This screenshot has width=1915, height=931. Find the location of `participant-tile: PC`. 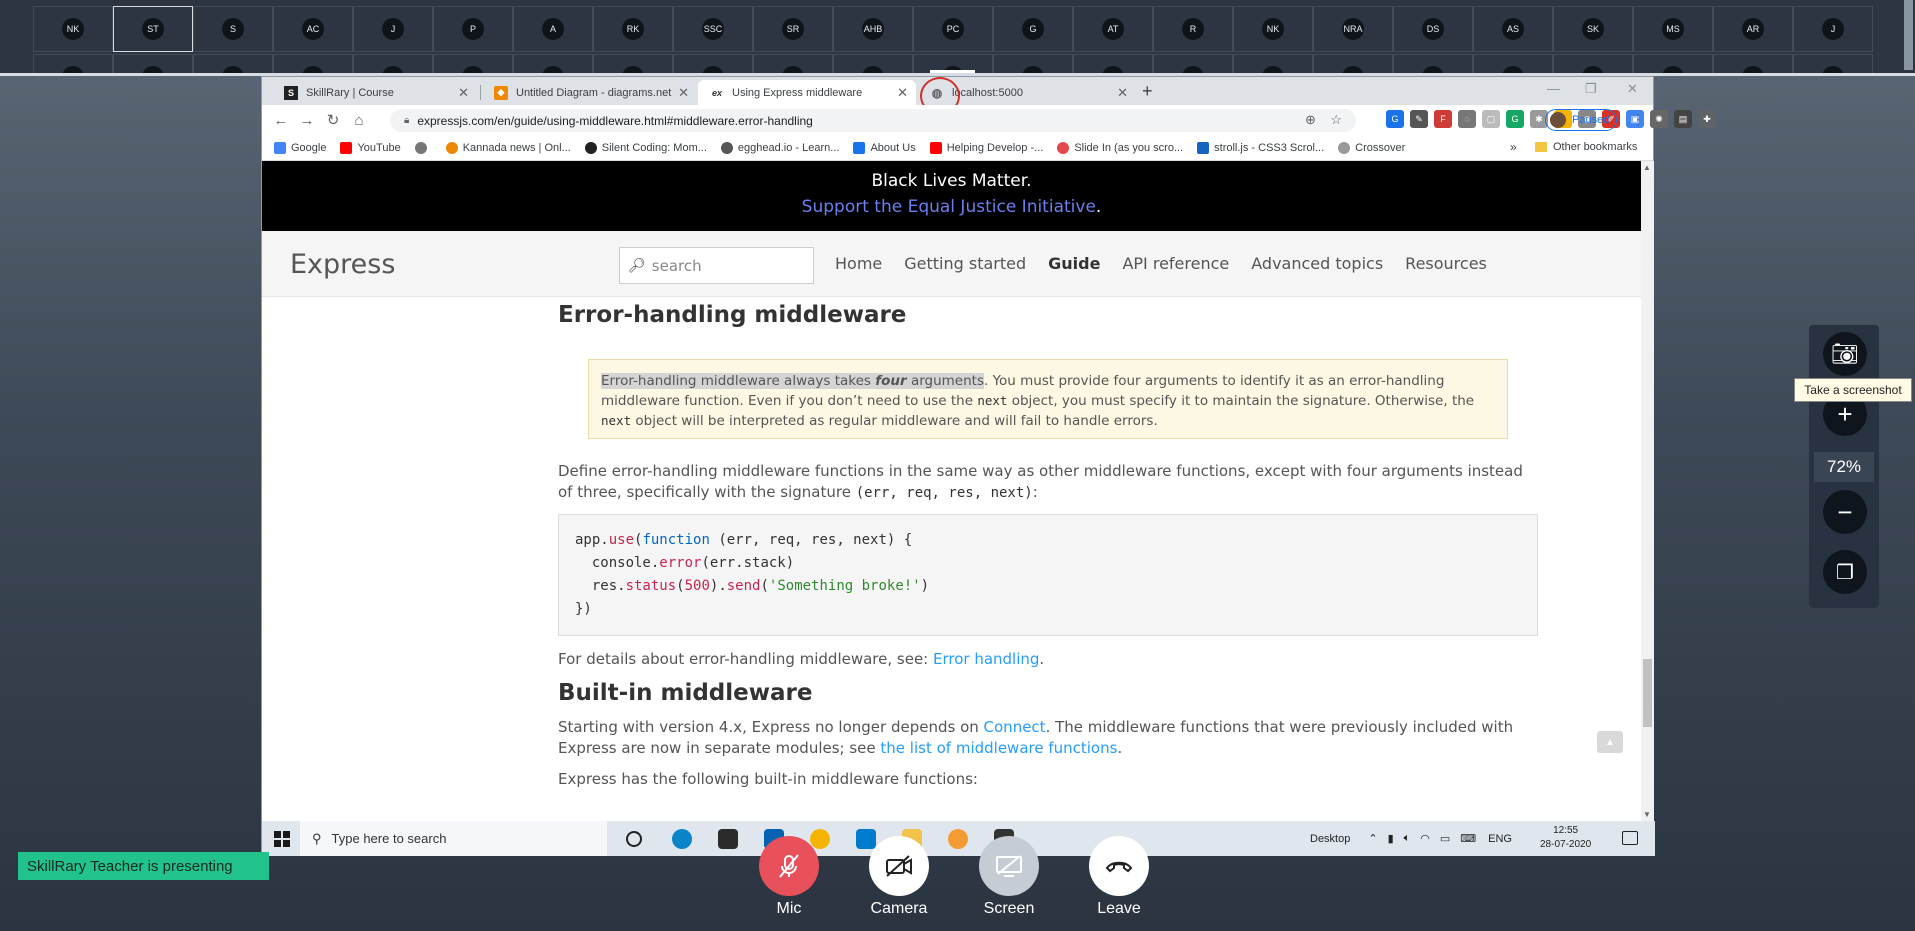

participant-tile: PC is located at coordinates (953, 29).